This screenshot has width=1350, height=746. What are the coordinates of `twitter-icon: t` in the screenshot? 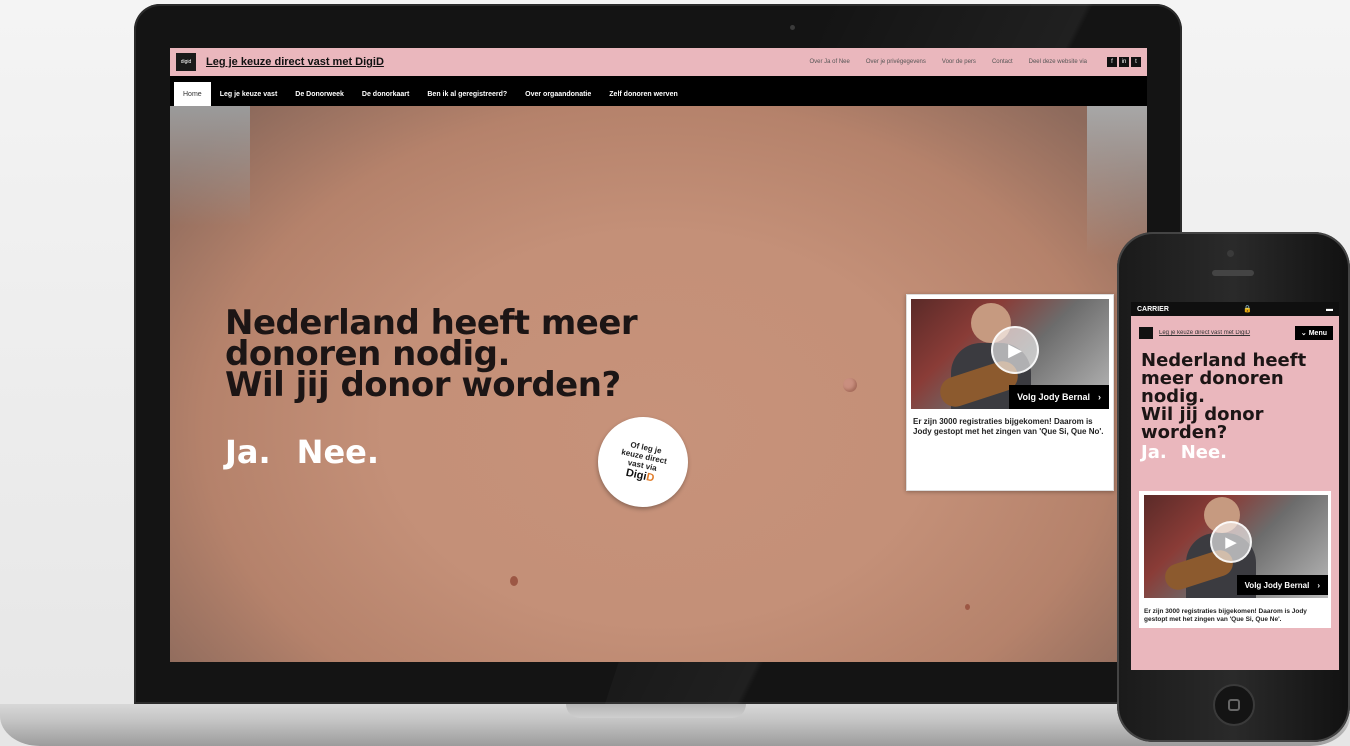 It's located at (1136, 62).